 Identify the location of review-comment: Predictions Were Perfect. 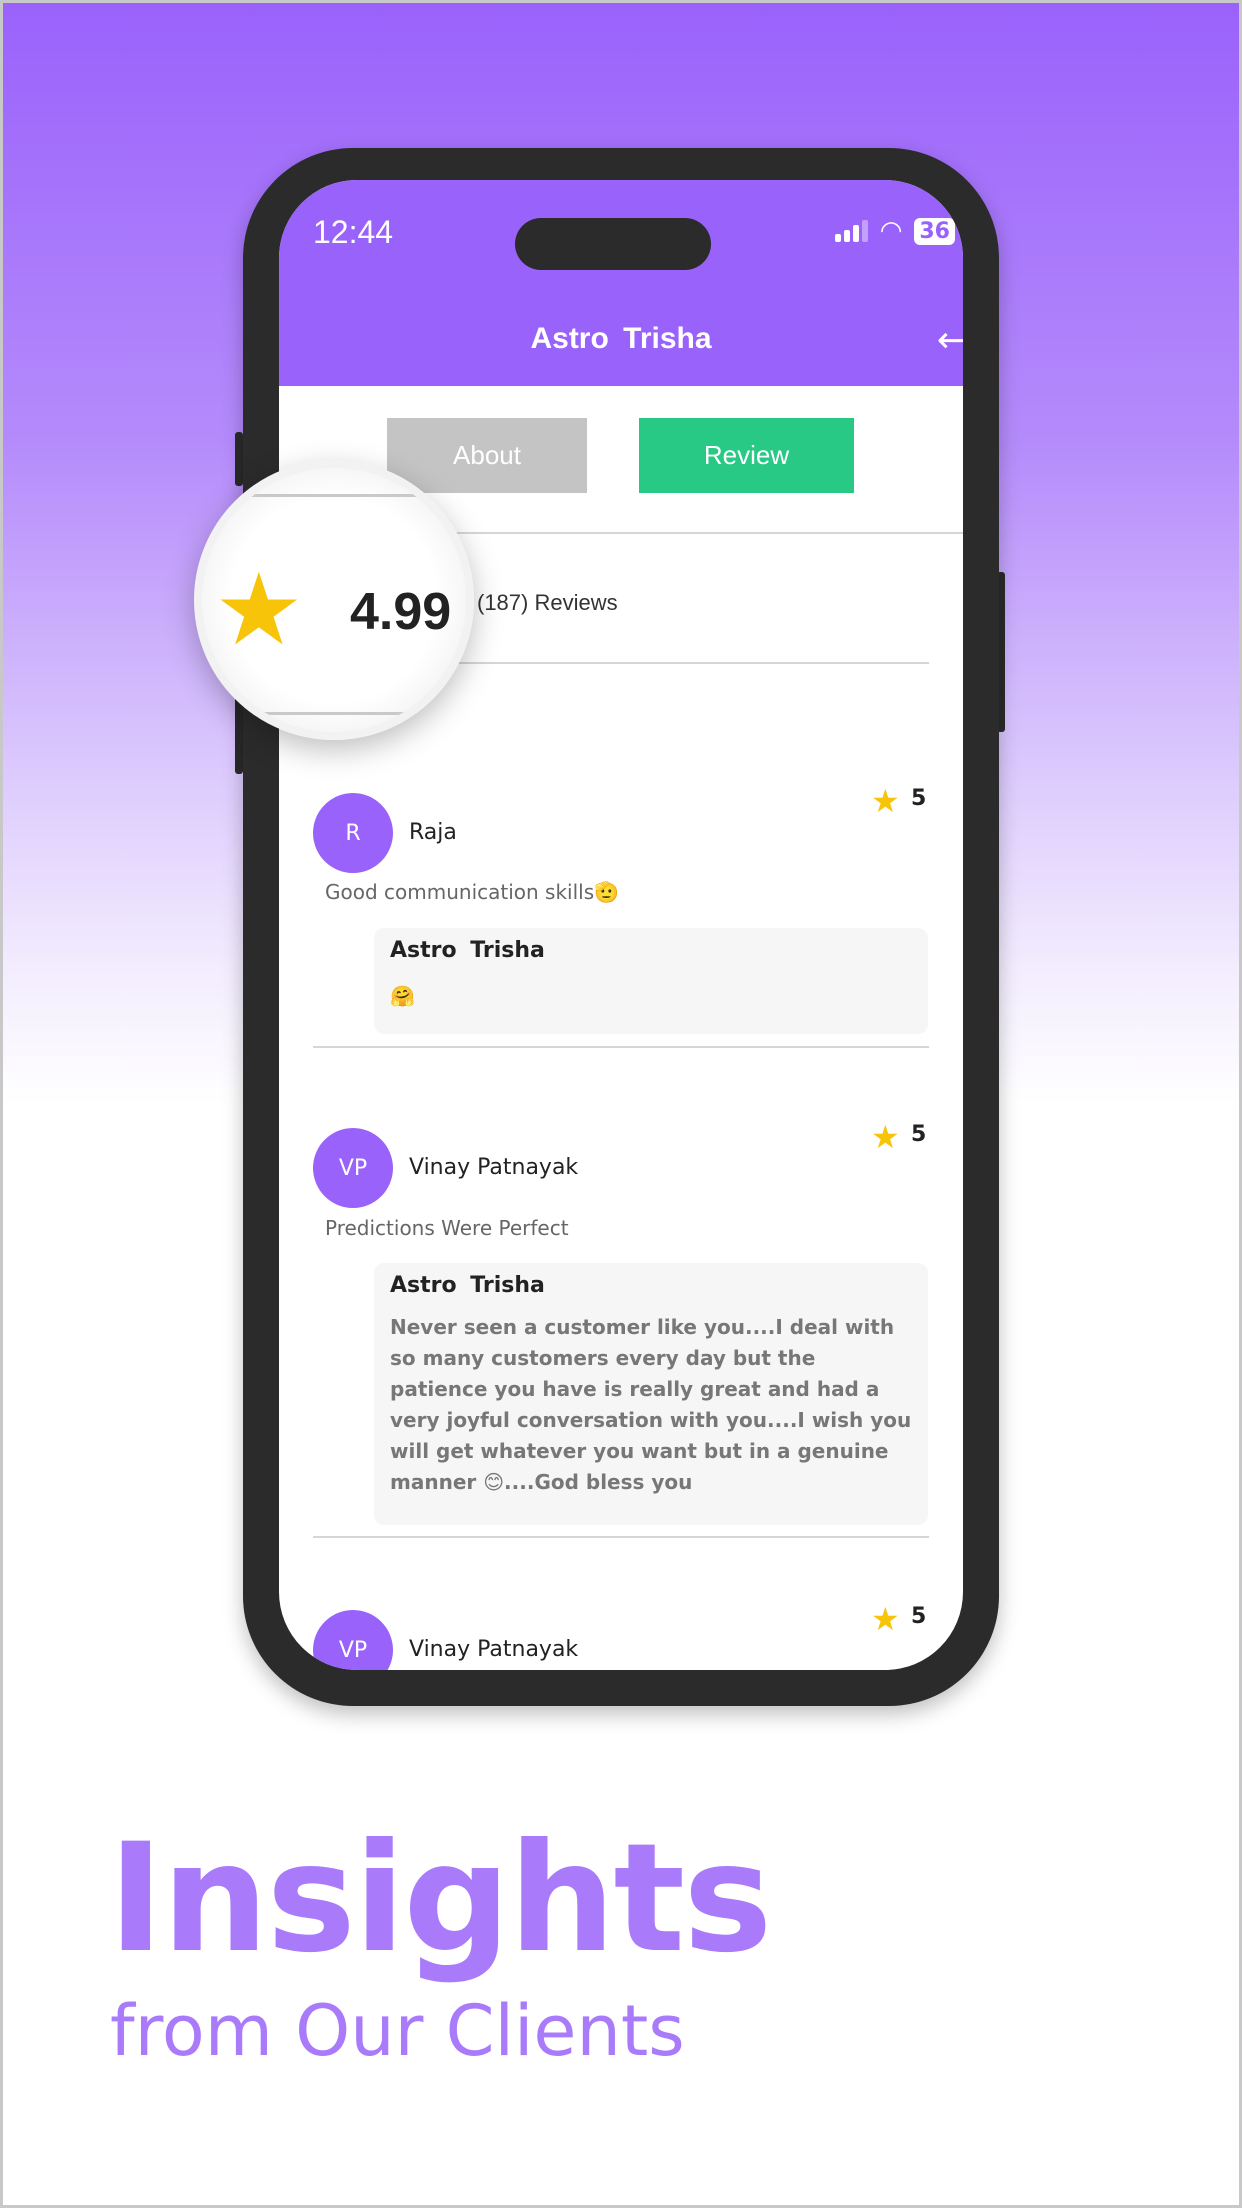
(447, 1228).